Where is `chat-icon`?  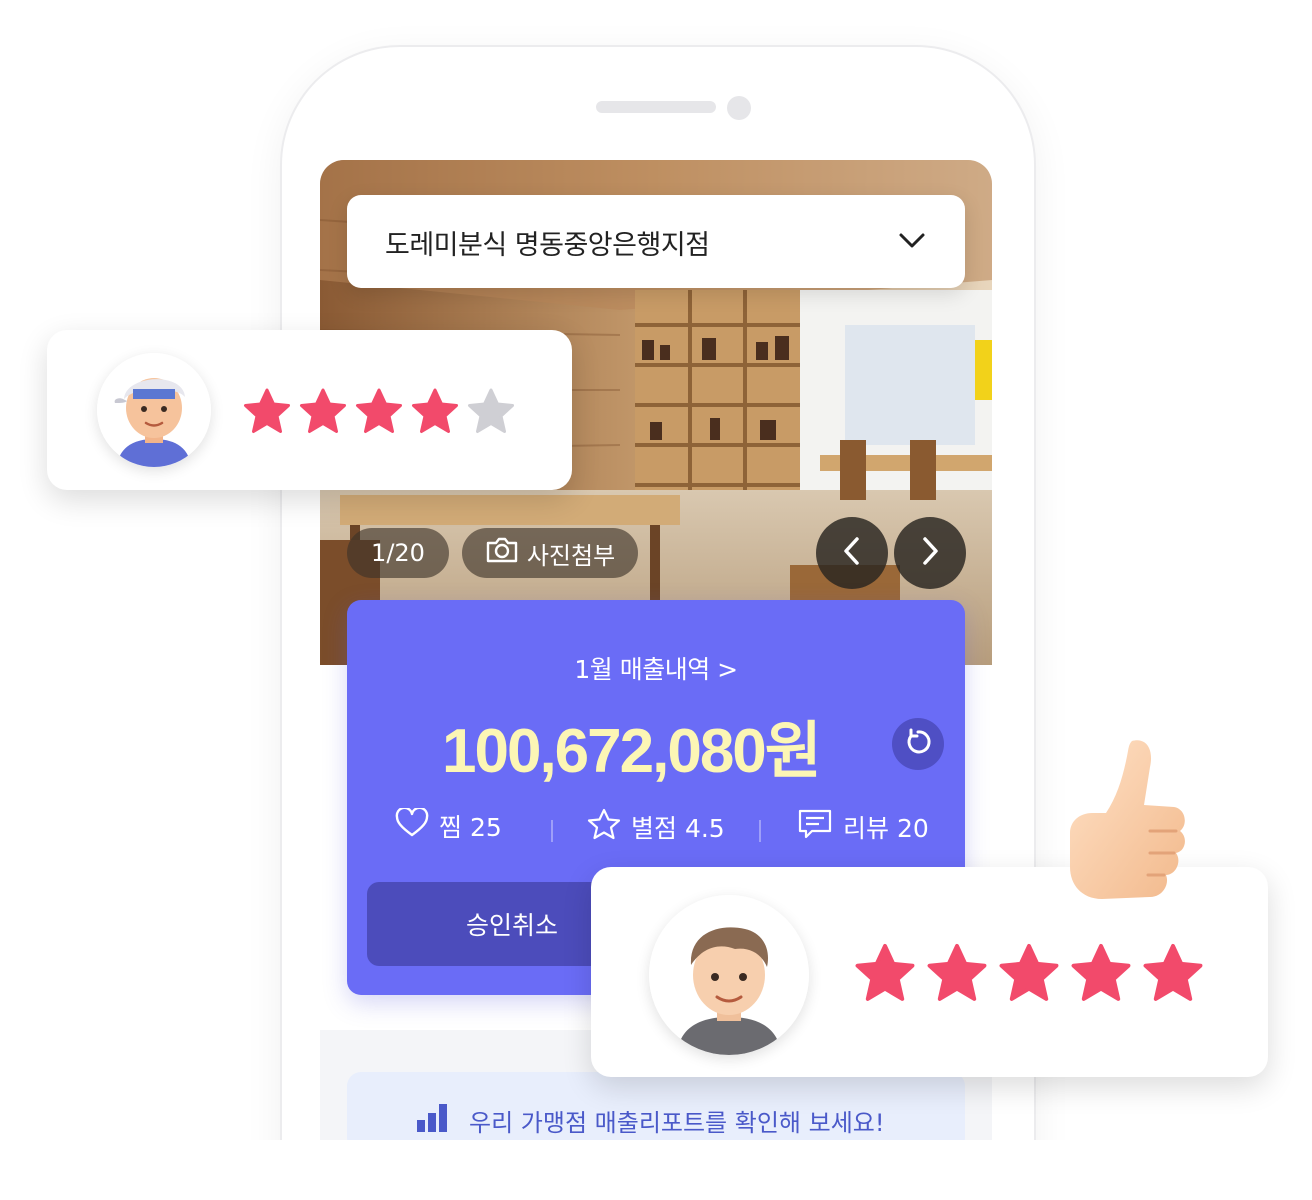
chat-icon is located at coordinates (815, 827).